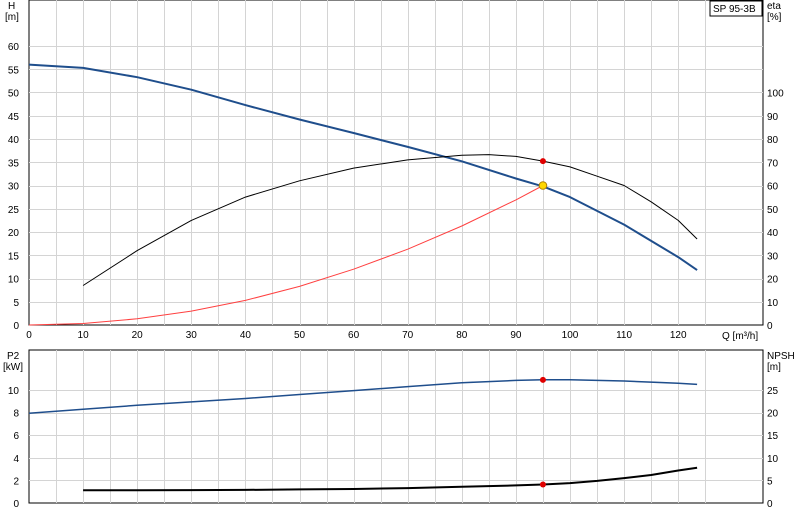 The image size is (800, 520). I want to click on x-tick-label: 120, so click(678, 335).